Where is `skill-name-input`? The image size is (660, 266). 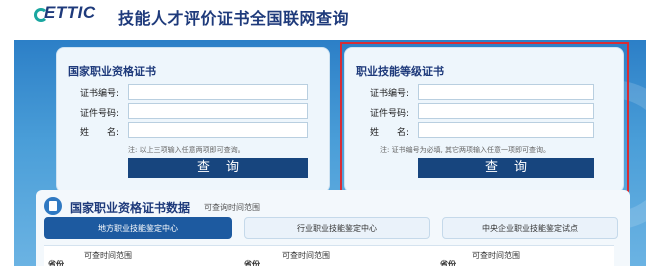
skill-name-input is located at coordinates (506, 130).